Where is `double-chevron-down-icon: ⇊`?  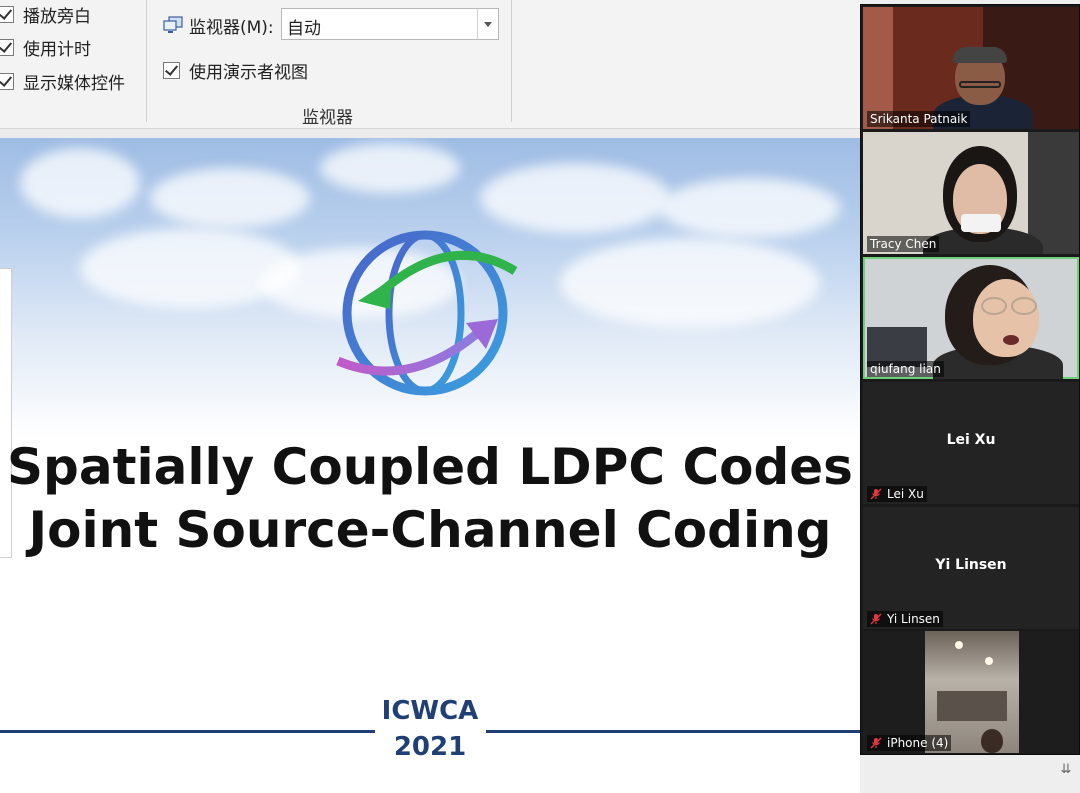
double-chevron-down-icon: ⇊ is located at coordinates (1066, 770).